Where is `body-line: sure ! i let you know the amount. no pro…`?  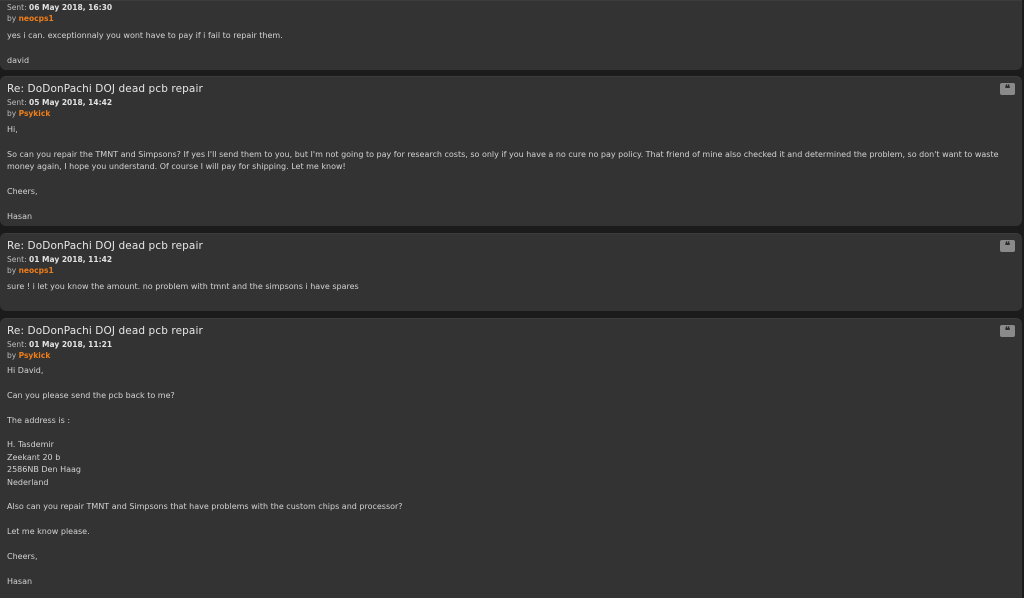 body-line: sure ! i let you know the amount. no pro… is located at coordinates (183, 286).